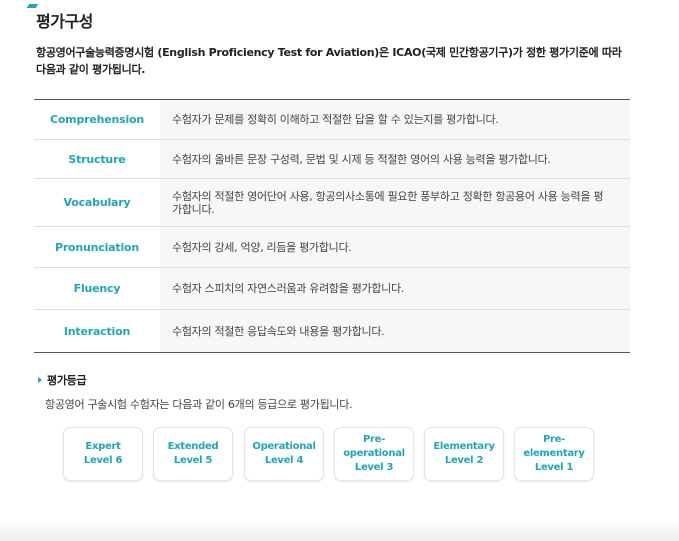  Describe the element at coordinates (284, 454) in the screenshot. I see `level-card: Operational Level 4` at that location.